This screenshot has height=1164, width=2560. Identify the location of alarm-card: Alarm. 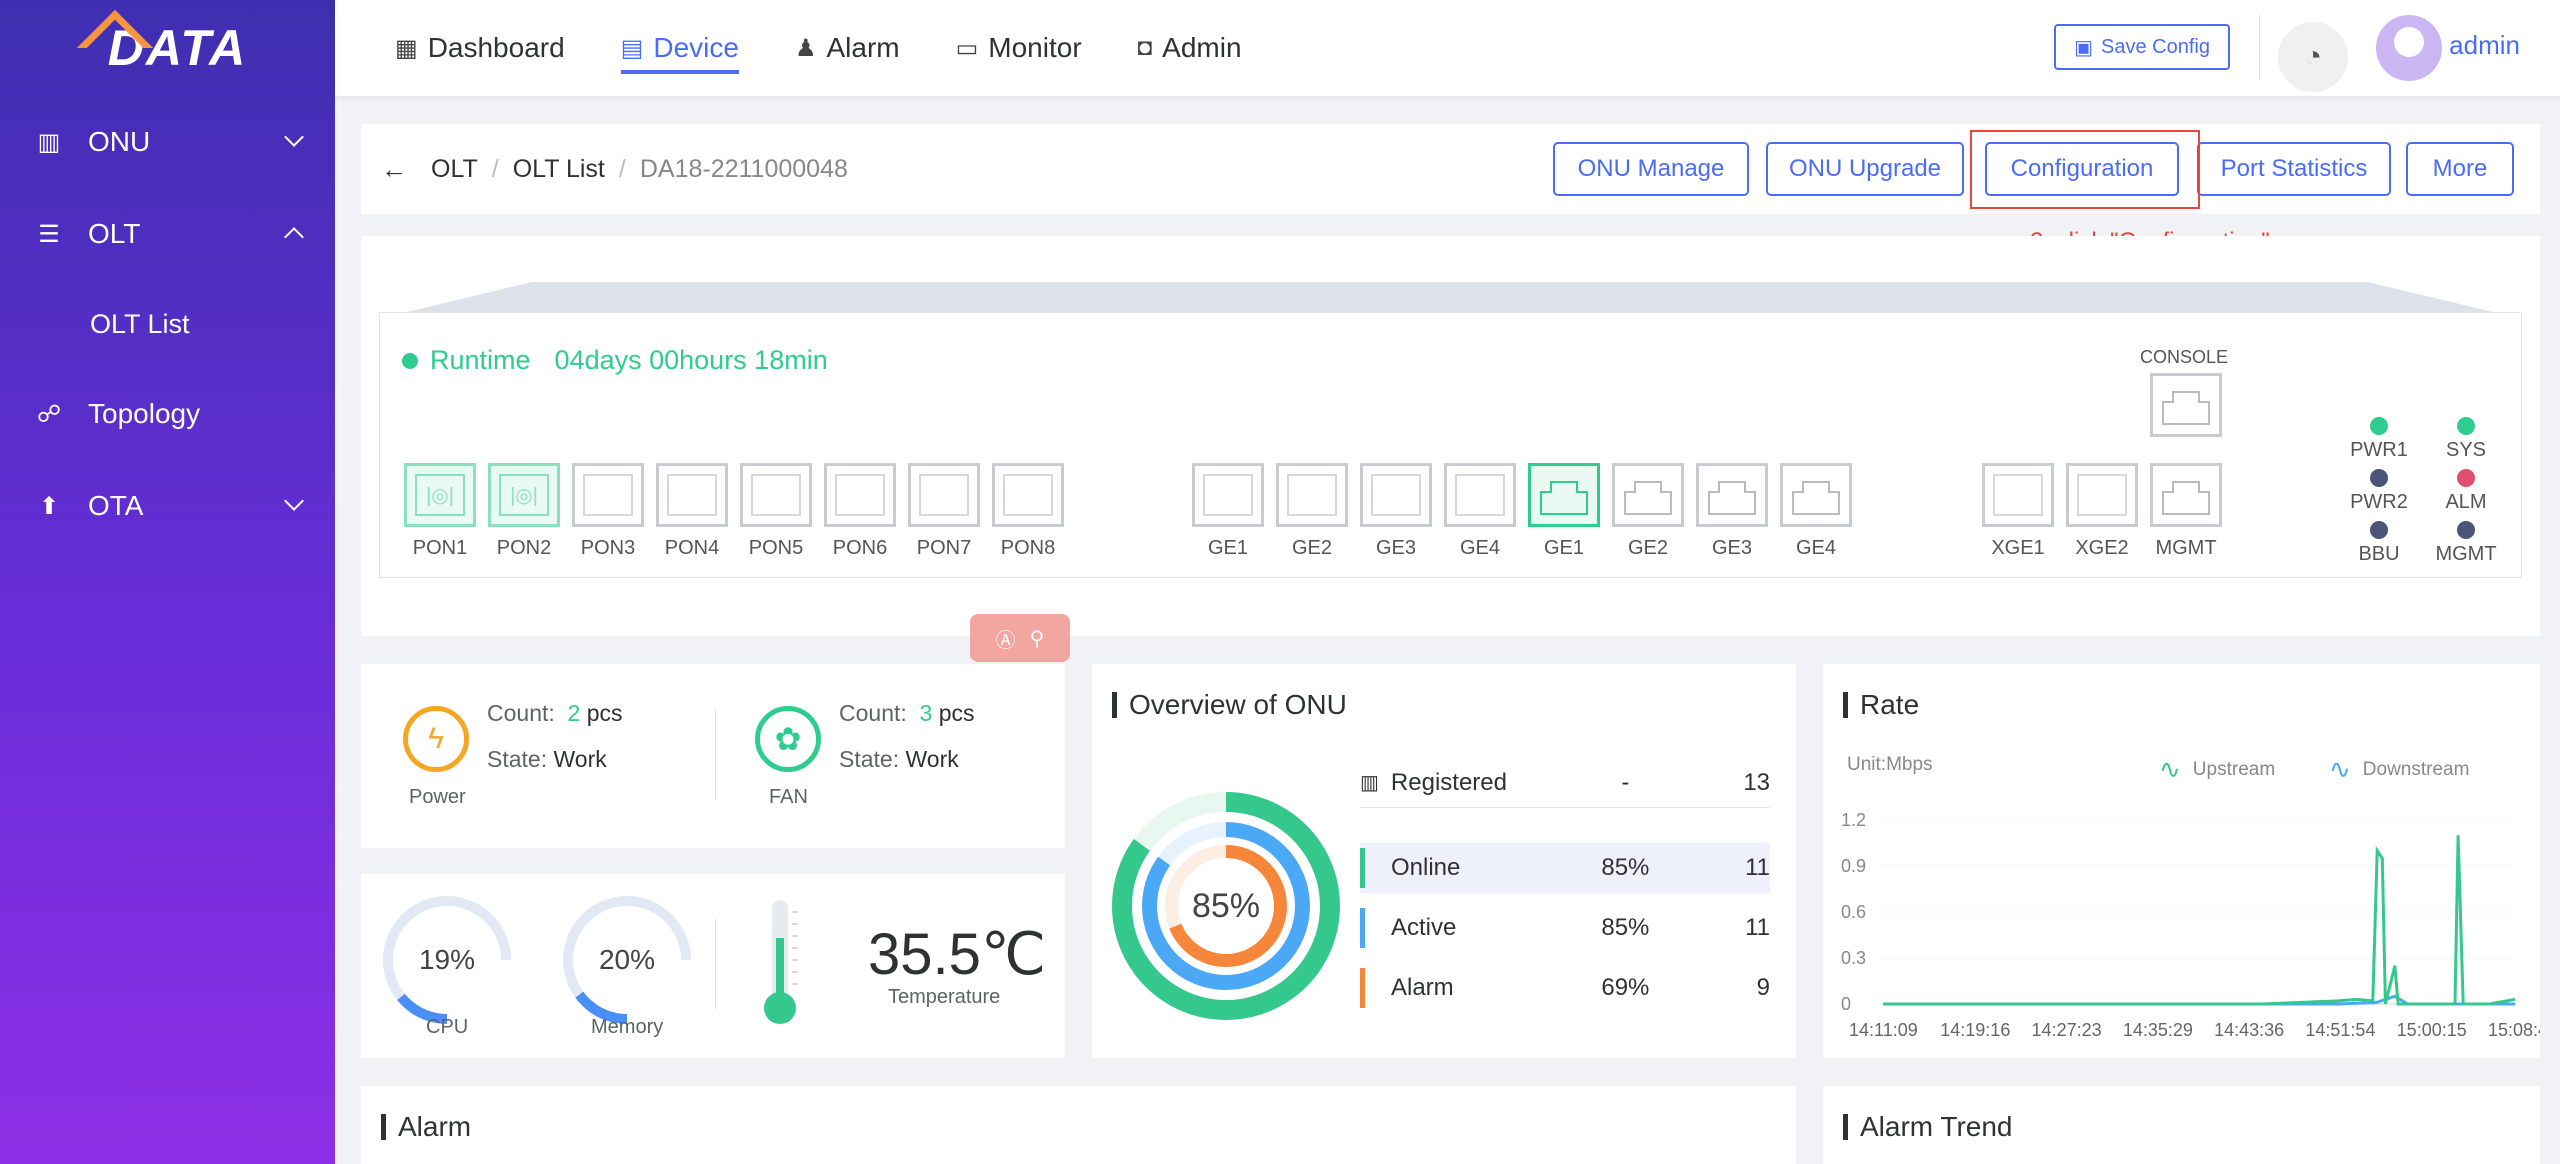
(1078, 1125).